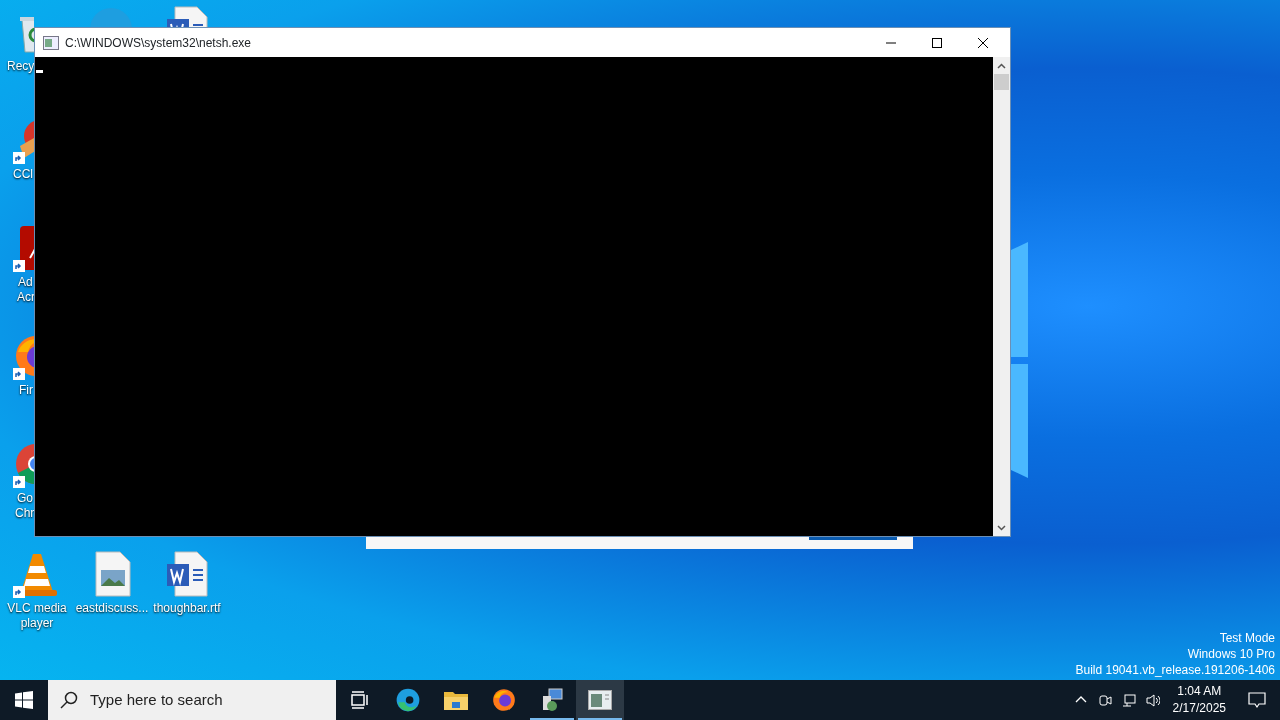 Image resolution: width=1280 pixels, height=720 pixels. I want to click on desktop-info-text: Build 19041.vb_release.191206-1406, so click(1175, 670).